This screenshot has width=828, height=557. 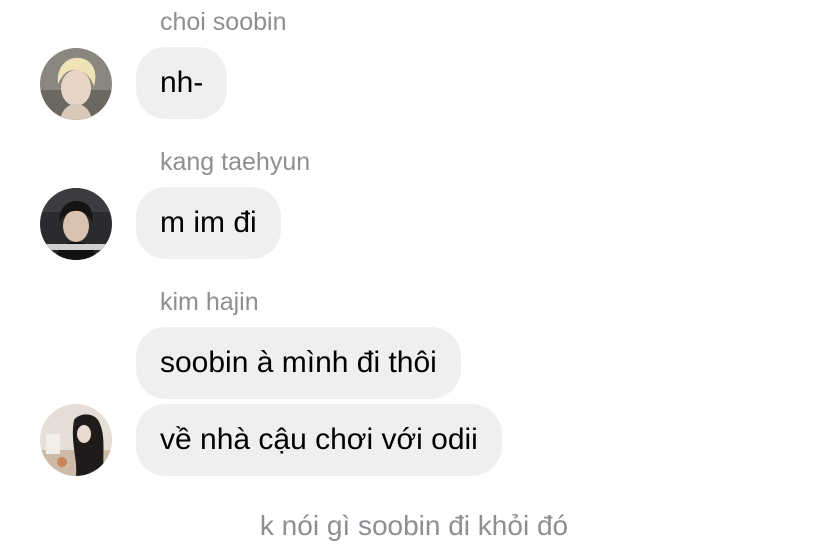 I want to click on message-bubble: m im đi, so click(x=208, y=223).